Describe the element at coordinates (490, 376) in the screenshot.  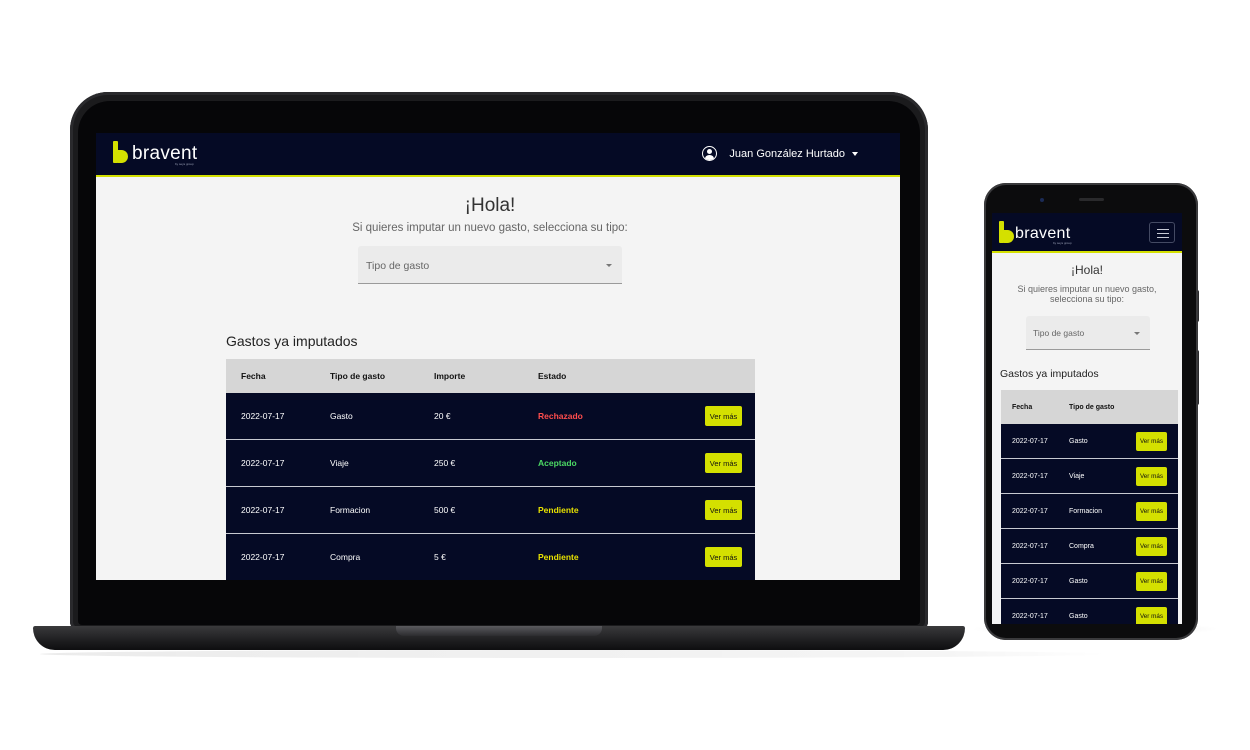
I see `table-header: Fecha Tipo de gasto Importe Estado` at that location.